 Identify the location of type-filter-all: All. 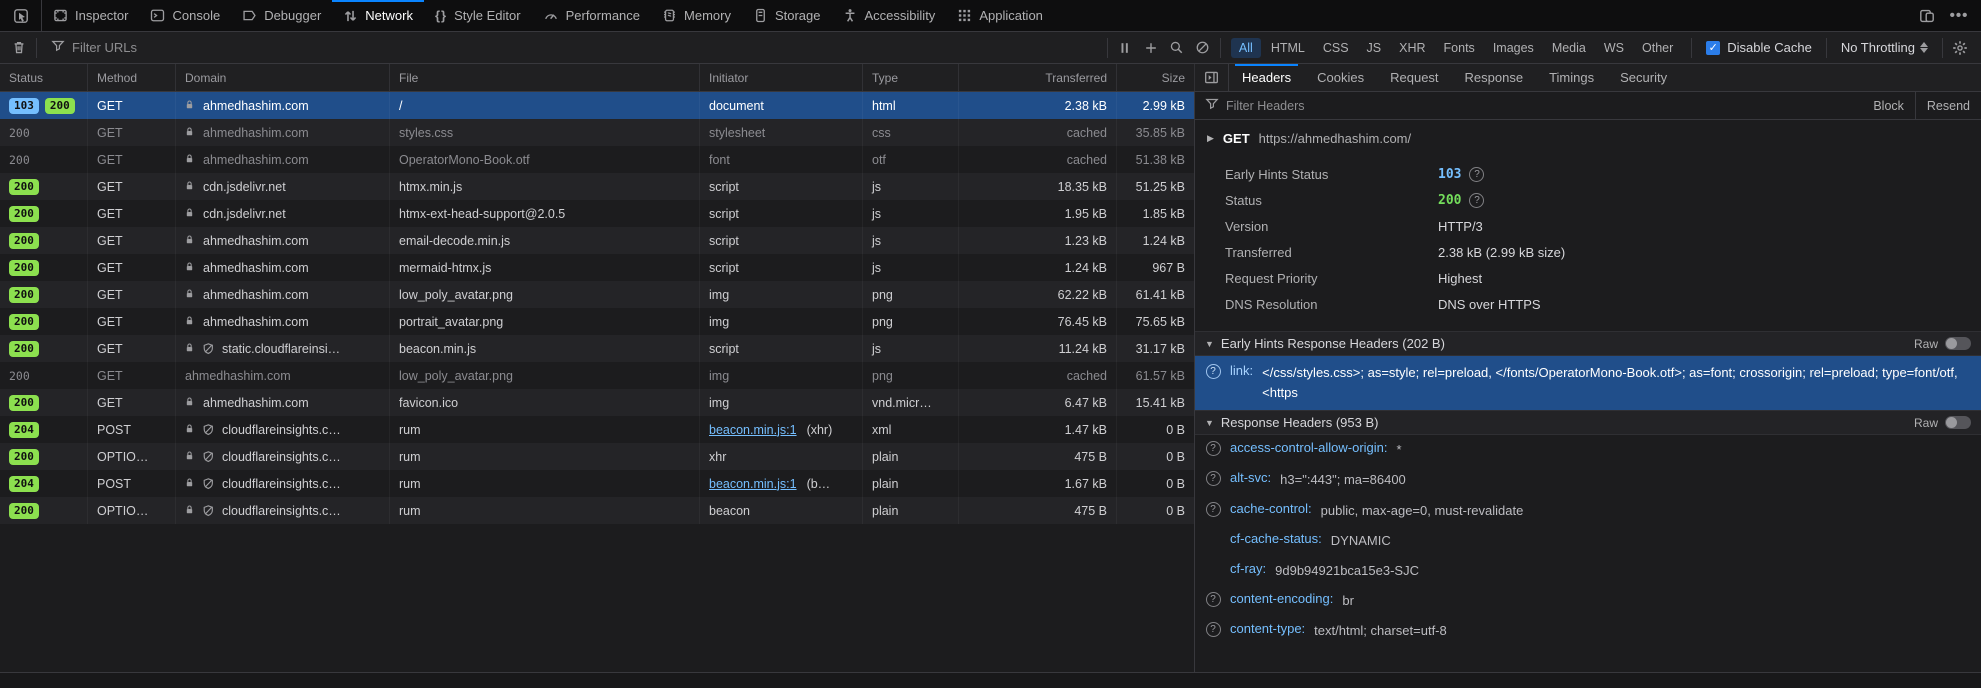
(1245, 47).